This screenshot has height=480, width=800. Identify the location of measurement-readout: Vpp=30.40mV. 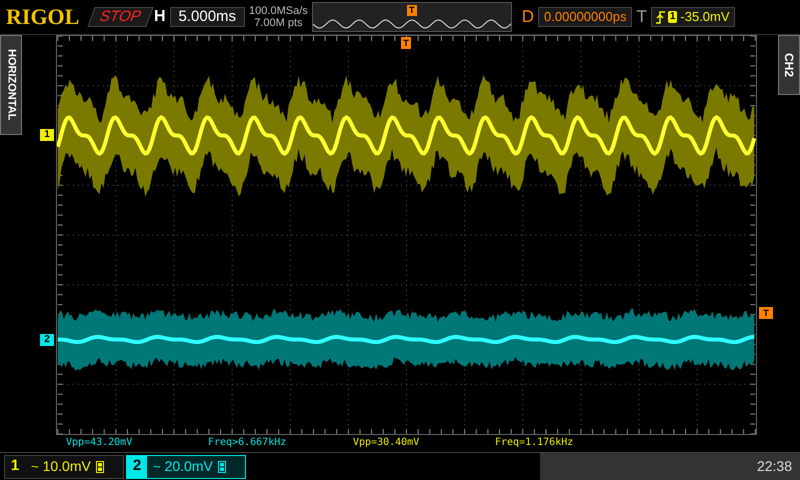
(386, 443).